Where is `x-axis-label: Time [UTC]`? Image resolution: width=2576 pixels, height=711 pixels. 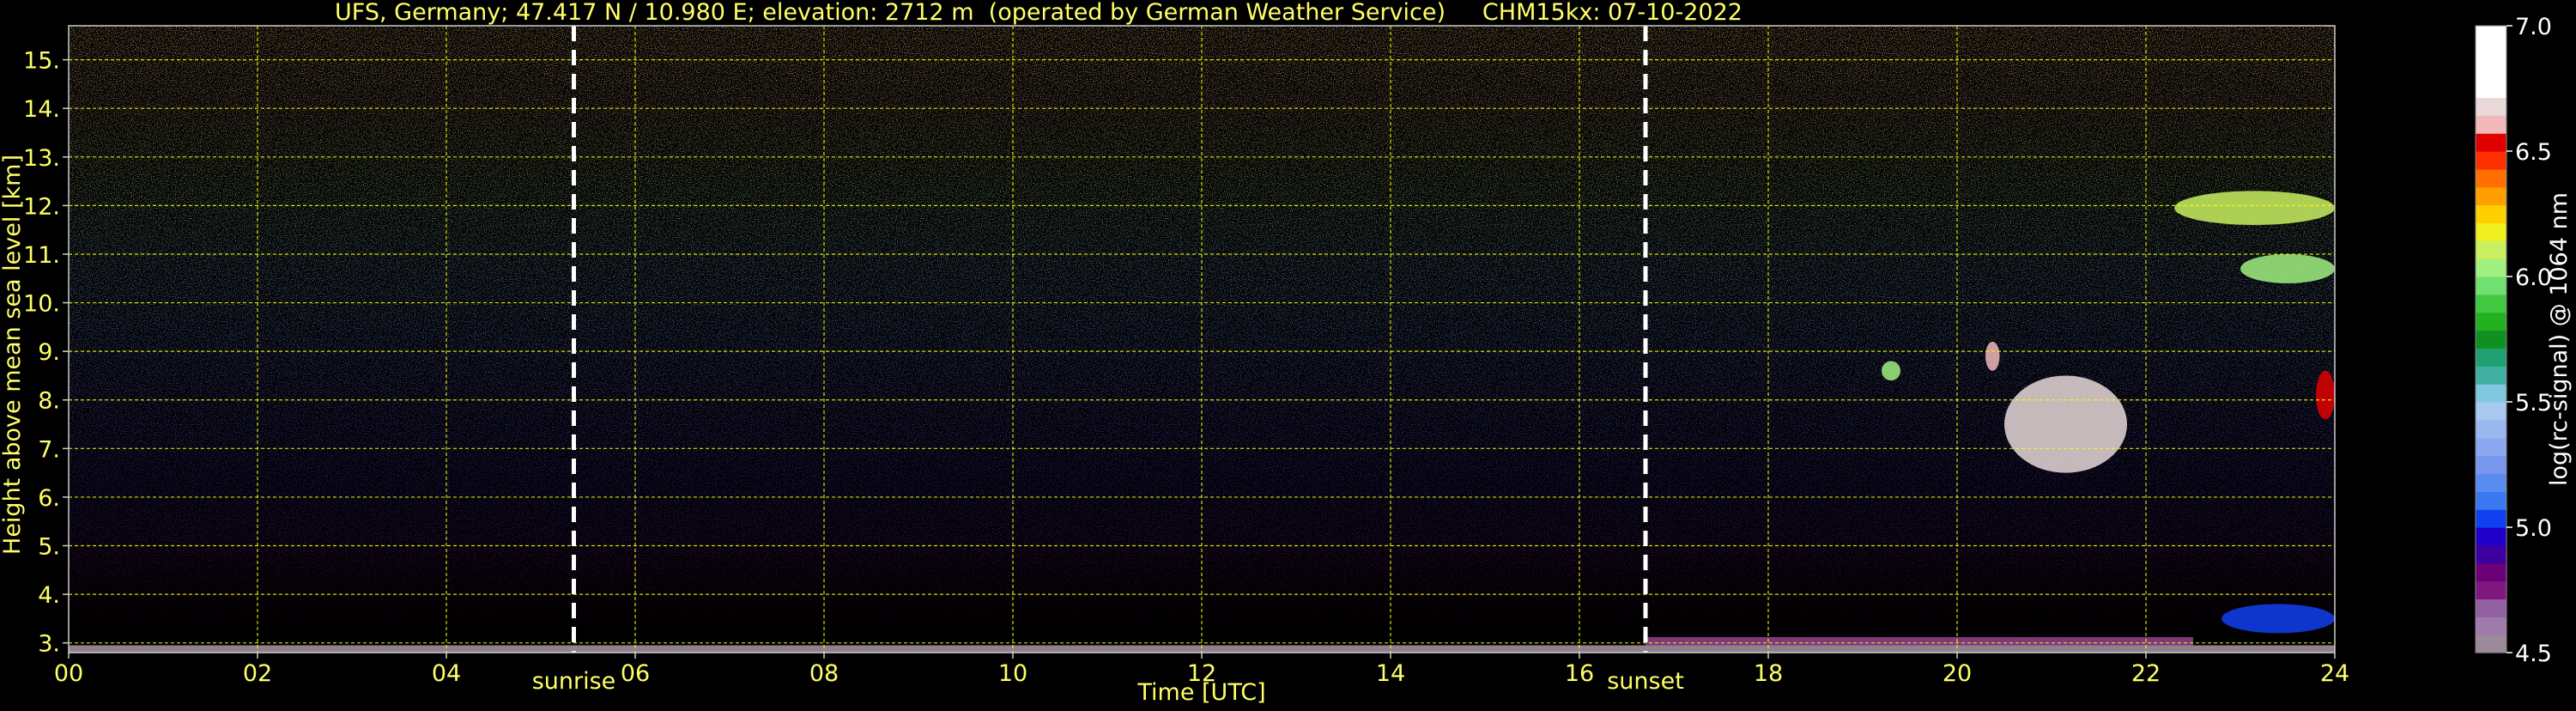
x-axis-label: Time [UTC] is located at coordinates (1200, 692).